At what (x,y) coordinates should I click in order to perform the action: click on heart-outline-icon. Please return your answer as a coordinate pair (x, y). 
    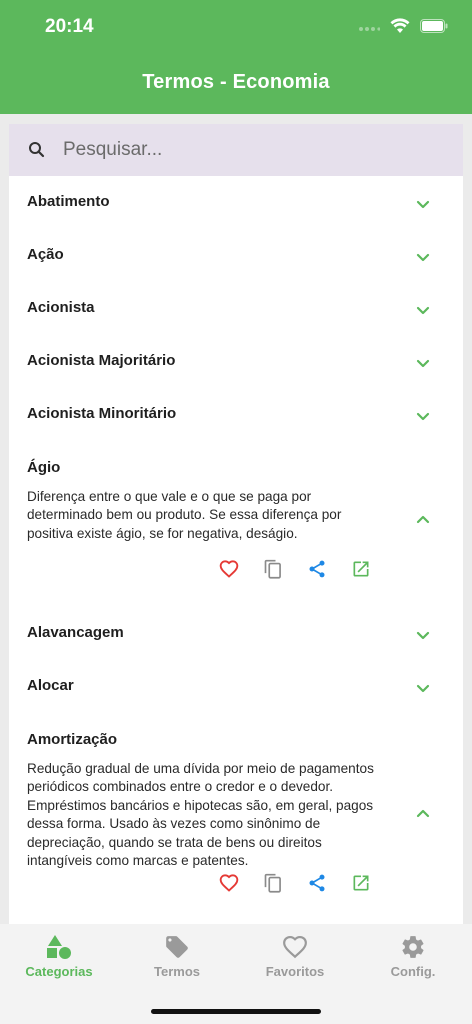
    Looking at the image, I should click on (295, 947).